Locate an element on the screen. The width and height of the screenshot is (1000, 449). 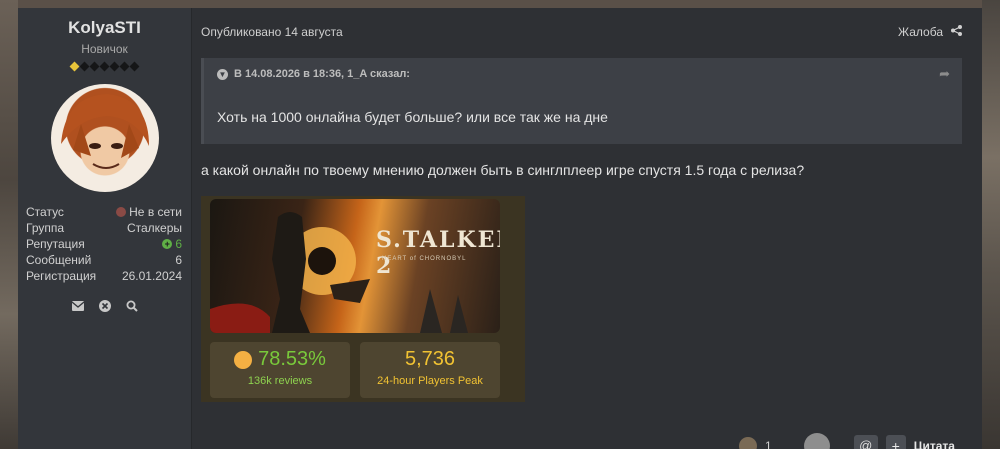
quote-button: Цитата is located at coordinates (934, 444).